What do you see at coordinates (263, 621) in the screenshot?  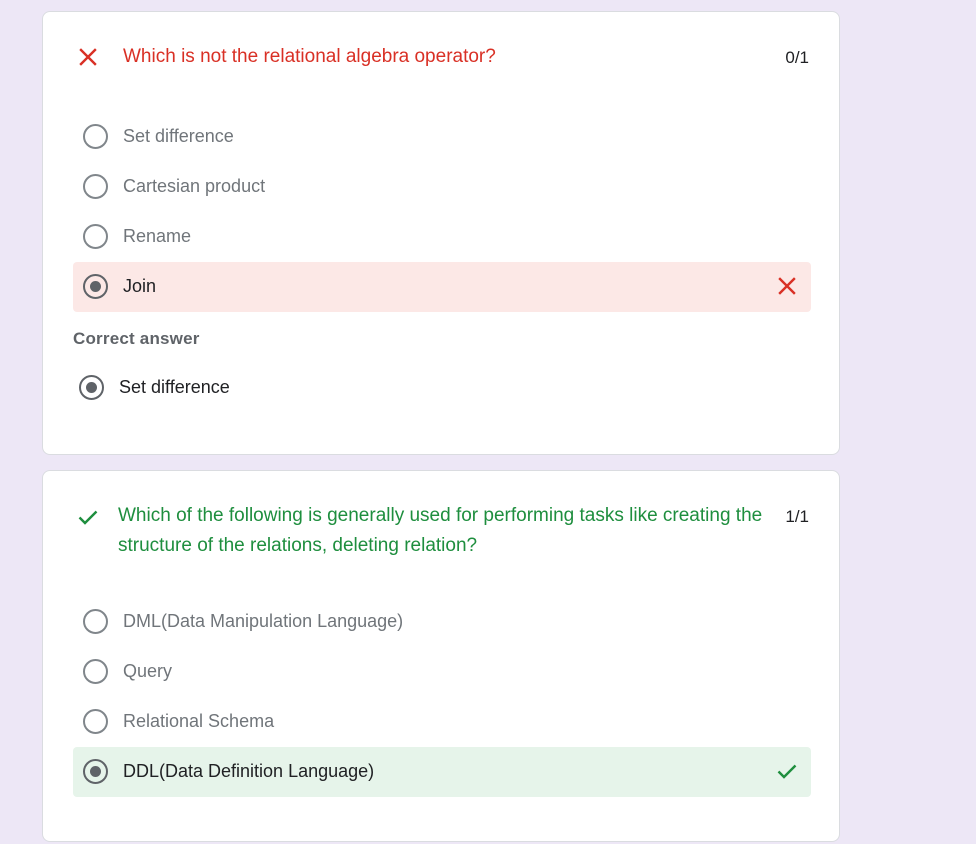 I see `option-label: DML(Data Manipulation Language)` at bounding box center [263, 621].